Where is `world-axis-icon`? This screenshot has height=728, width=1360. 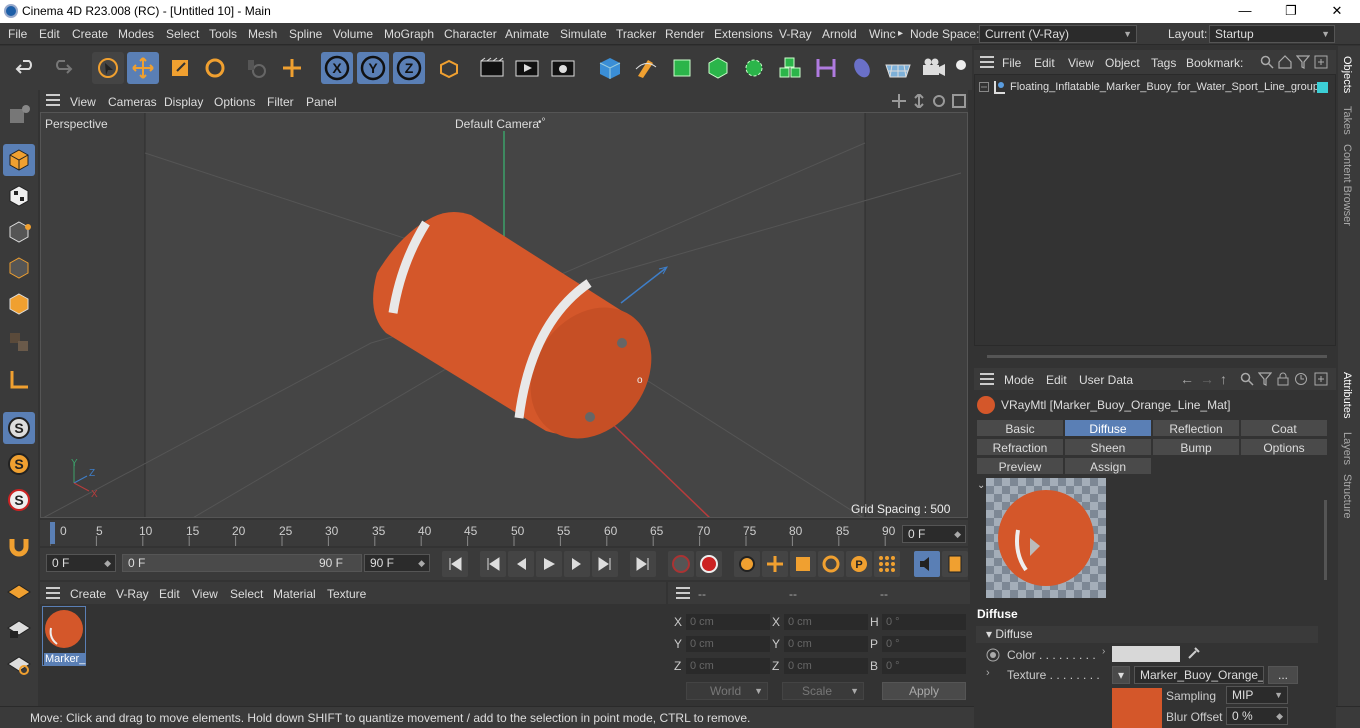
world-axis-icon is located at coordinates (292, 68).